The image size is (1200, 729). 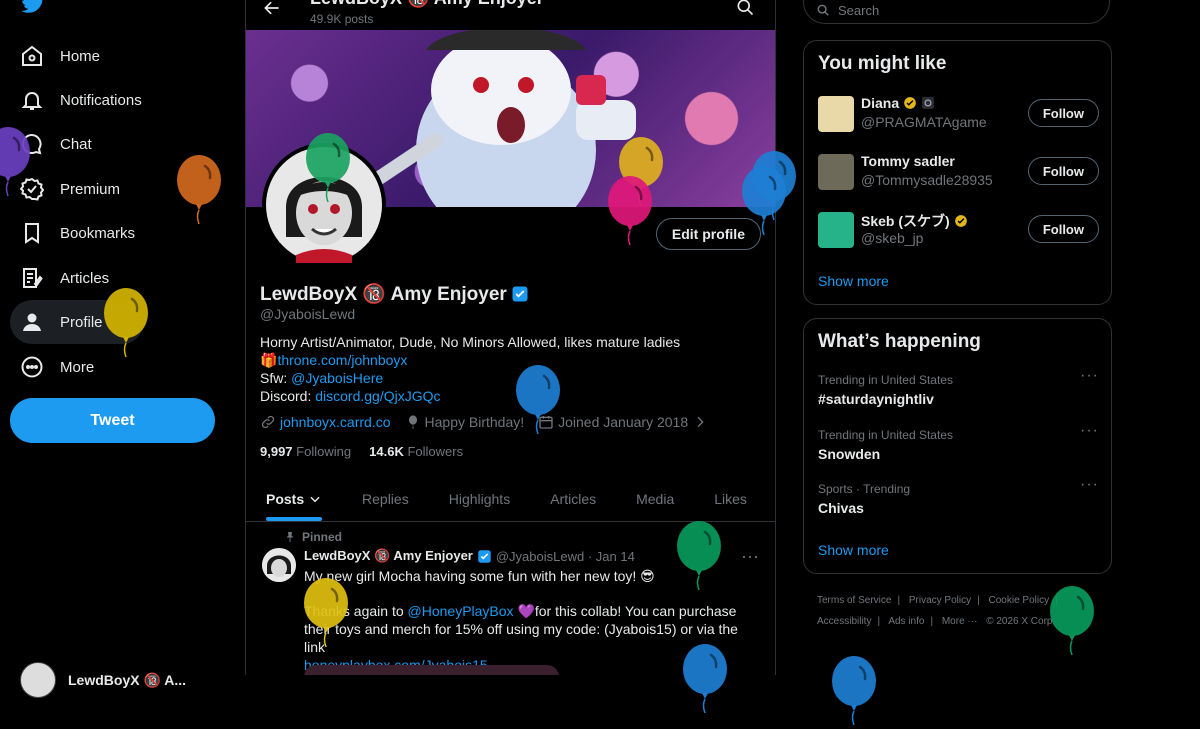 I want to click on nav-articles-label: Articles, so click(x=85, y=278).